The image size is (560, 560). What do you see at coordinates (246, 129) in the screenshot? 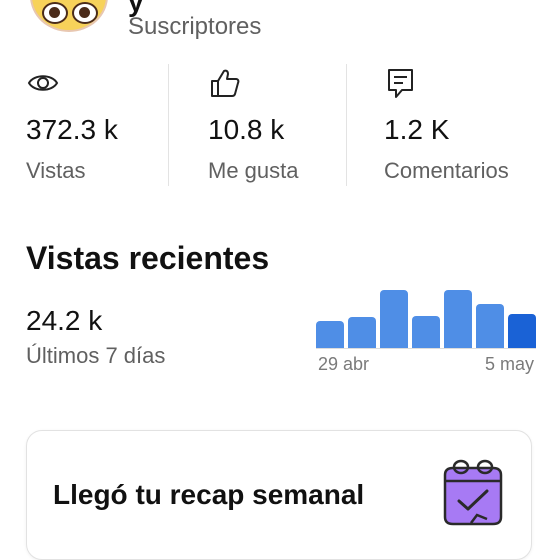
I see `stat-likes-value: 10.8 k` at bounding box center [246, 129].